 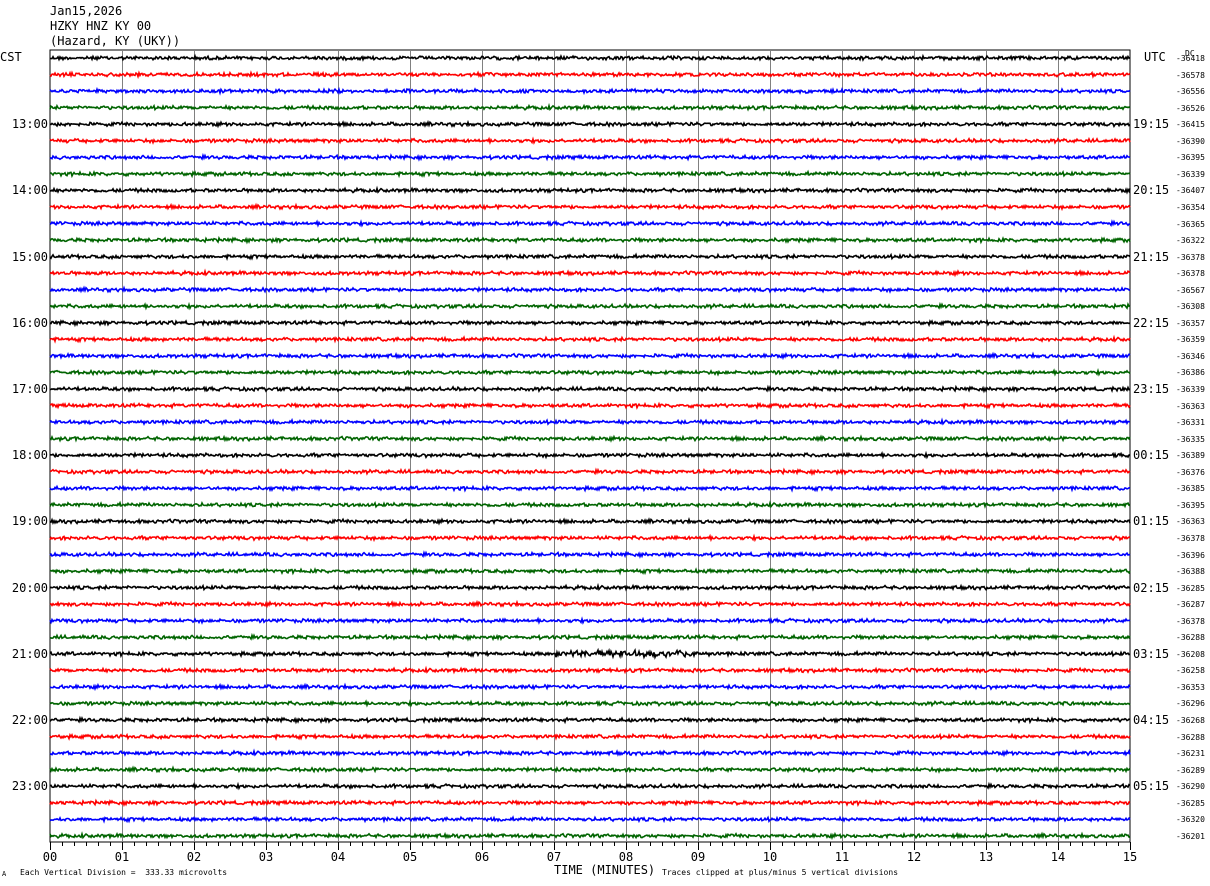 What do you see at coordinates (1151, 720) in the screenshot?
I see `utc-hour-label: 04:15` at bounding box center [1151, 720].